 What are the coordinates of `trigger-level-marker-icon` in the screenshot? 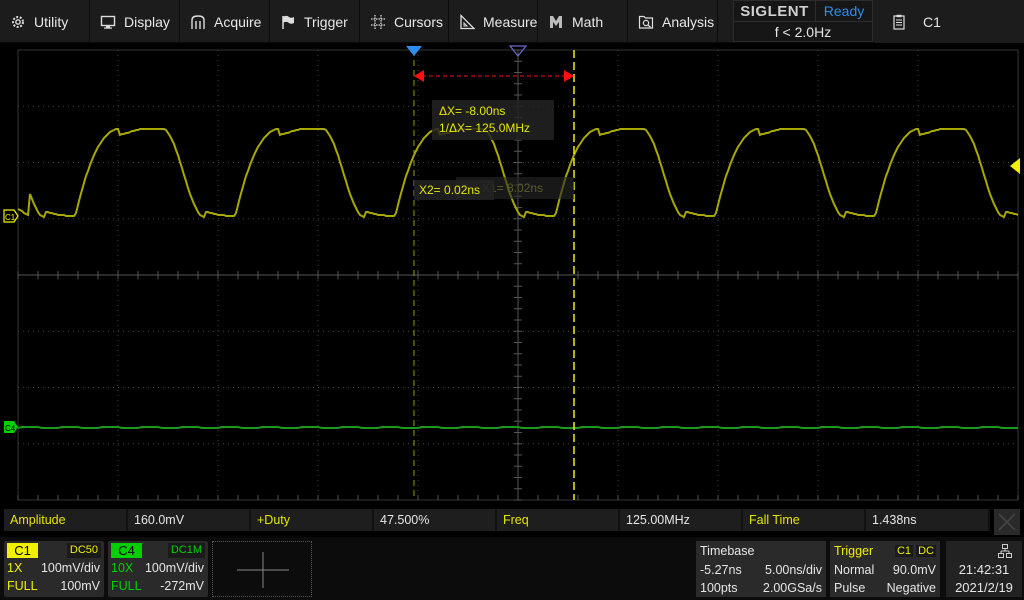 It's located at (1015, 166).